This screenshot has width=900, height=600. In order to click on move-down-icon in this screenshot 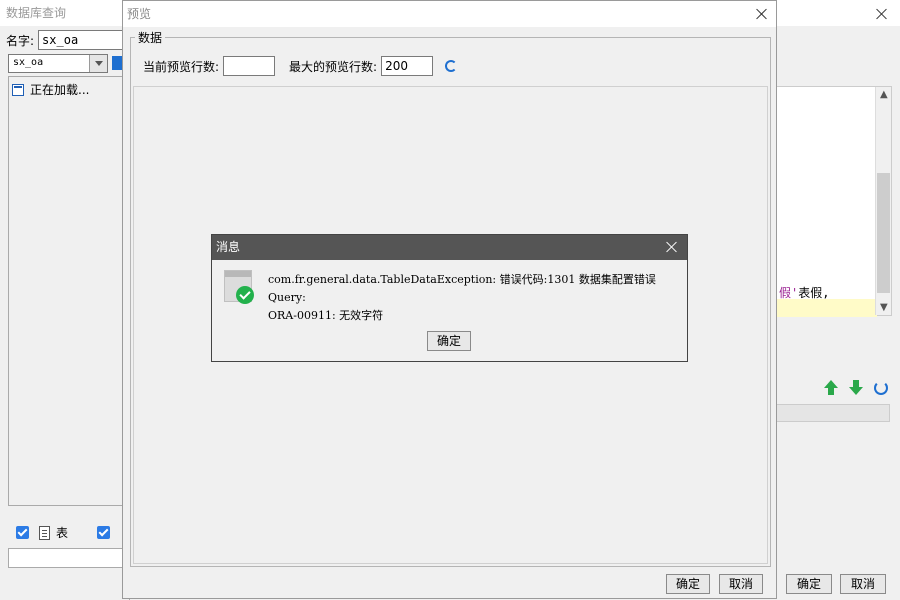, I will do `click(856, 388)`.